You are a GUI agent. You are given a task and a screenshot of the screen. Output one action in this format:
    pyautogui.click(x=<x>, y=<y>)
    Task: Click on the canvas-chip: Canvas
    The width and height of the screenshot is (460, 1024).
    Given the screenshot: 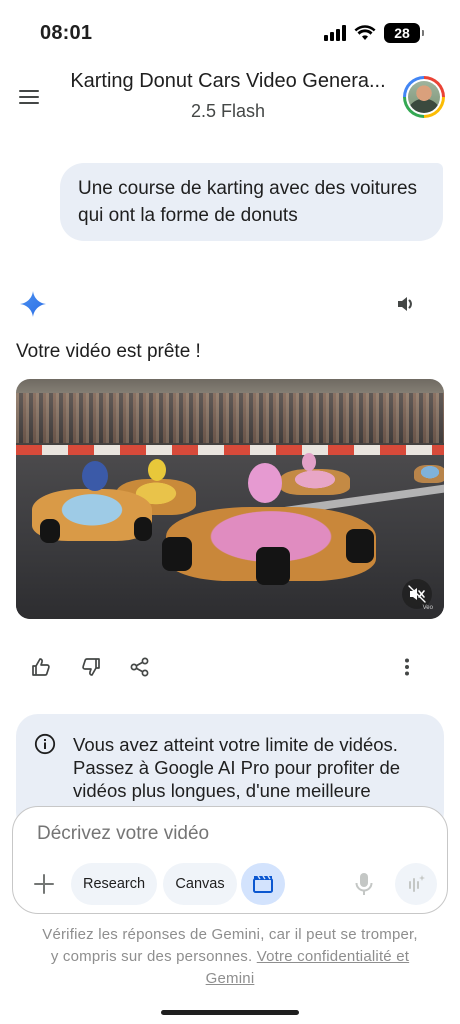 What is the action you would take?
    pyautogui.click(x=200, y=884)
    